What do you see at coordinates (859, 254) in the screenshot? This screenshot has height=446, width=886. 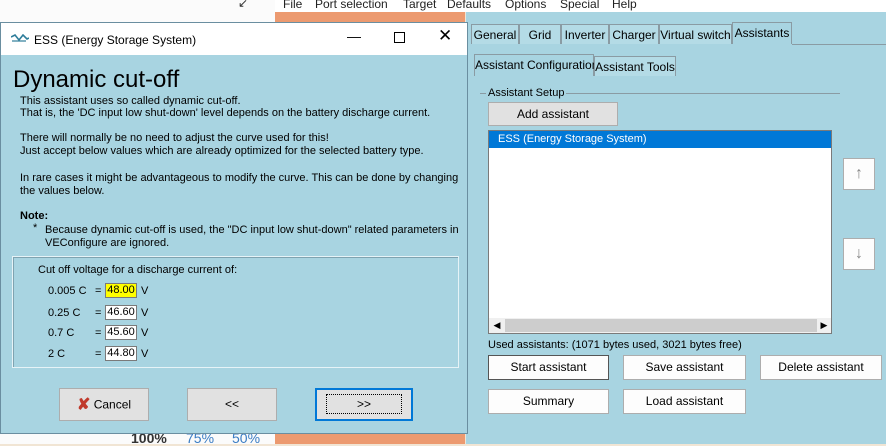 I see `move-down-icon: ↓` at bounding box center [859, 254].